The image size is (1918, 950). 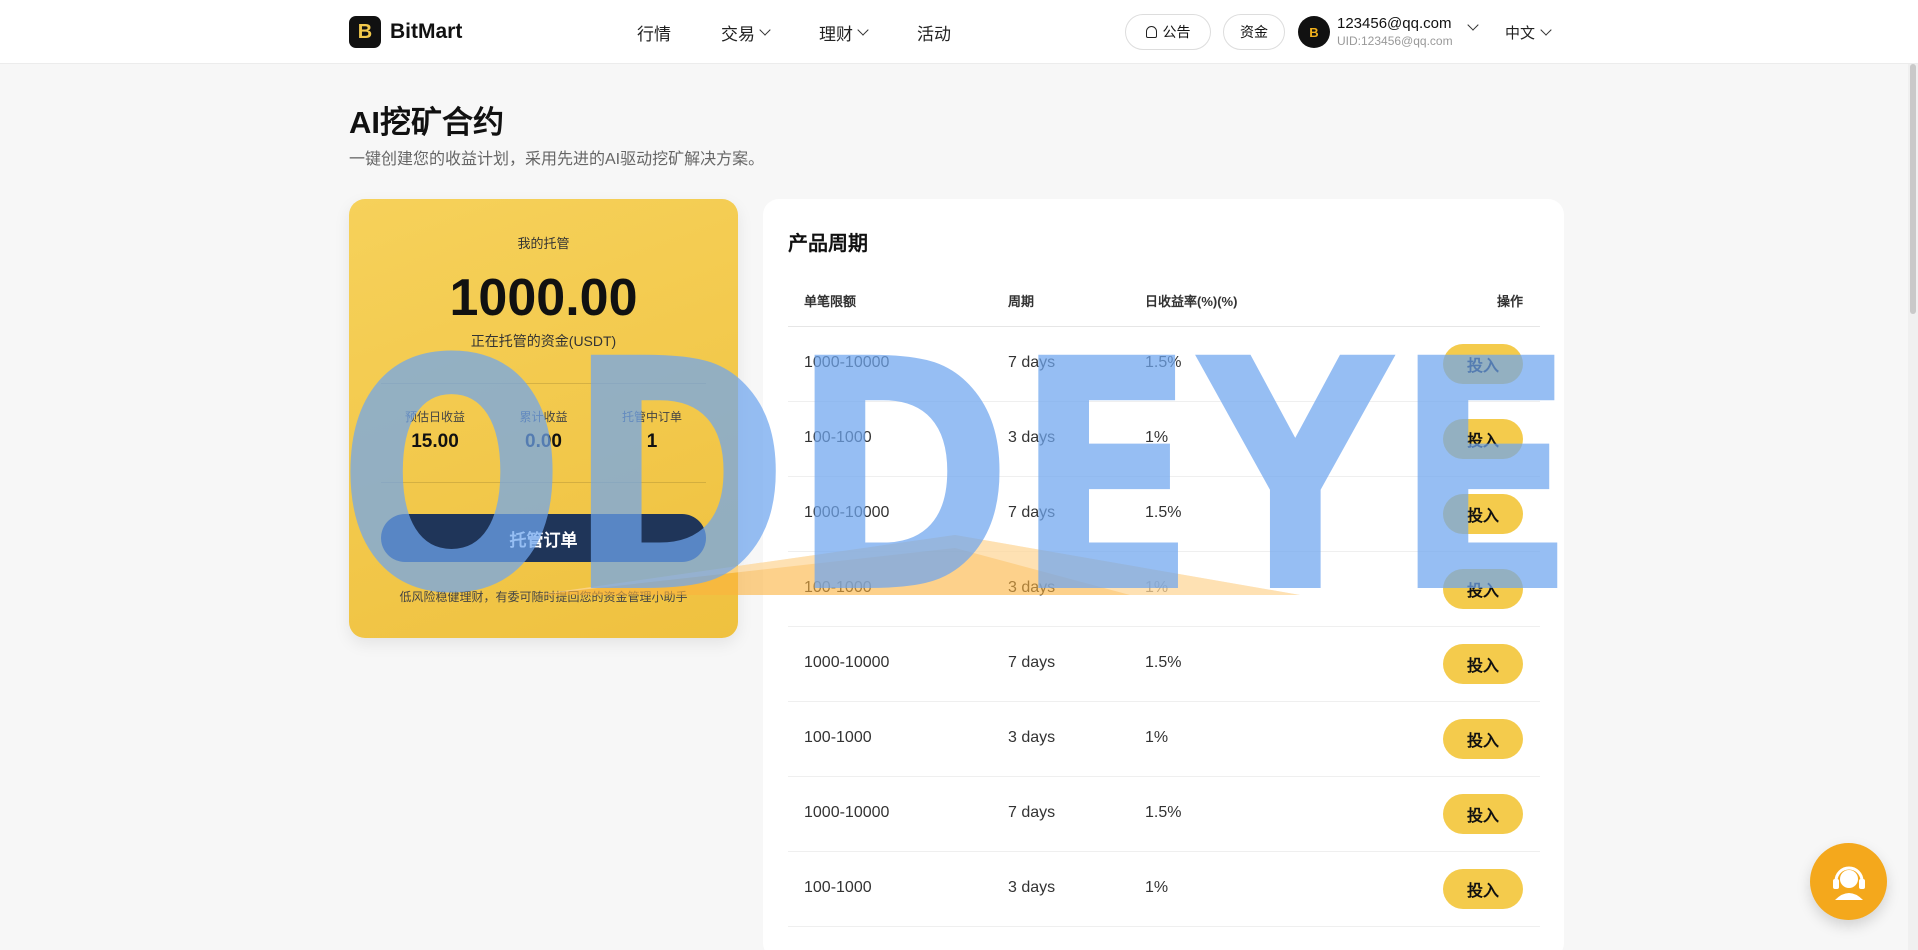 What do you see at coordinates (426, 31) in the screenshot?
I see `brand-name: BitMart` at bounding box center [426, 31].